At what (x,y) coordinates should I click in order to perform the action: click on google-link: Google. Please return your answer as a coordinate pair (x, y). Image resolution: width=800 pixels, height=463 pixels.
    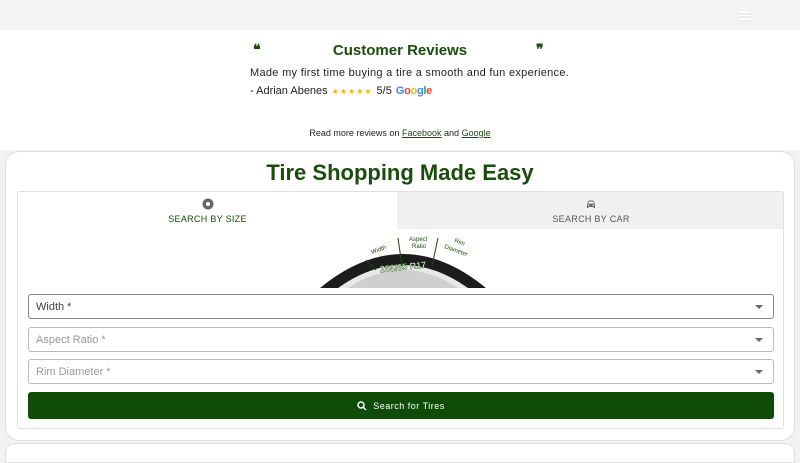
    Looking at the image, I should click on (476, 133).